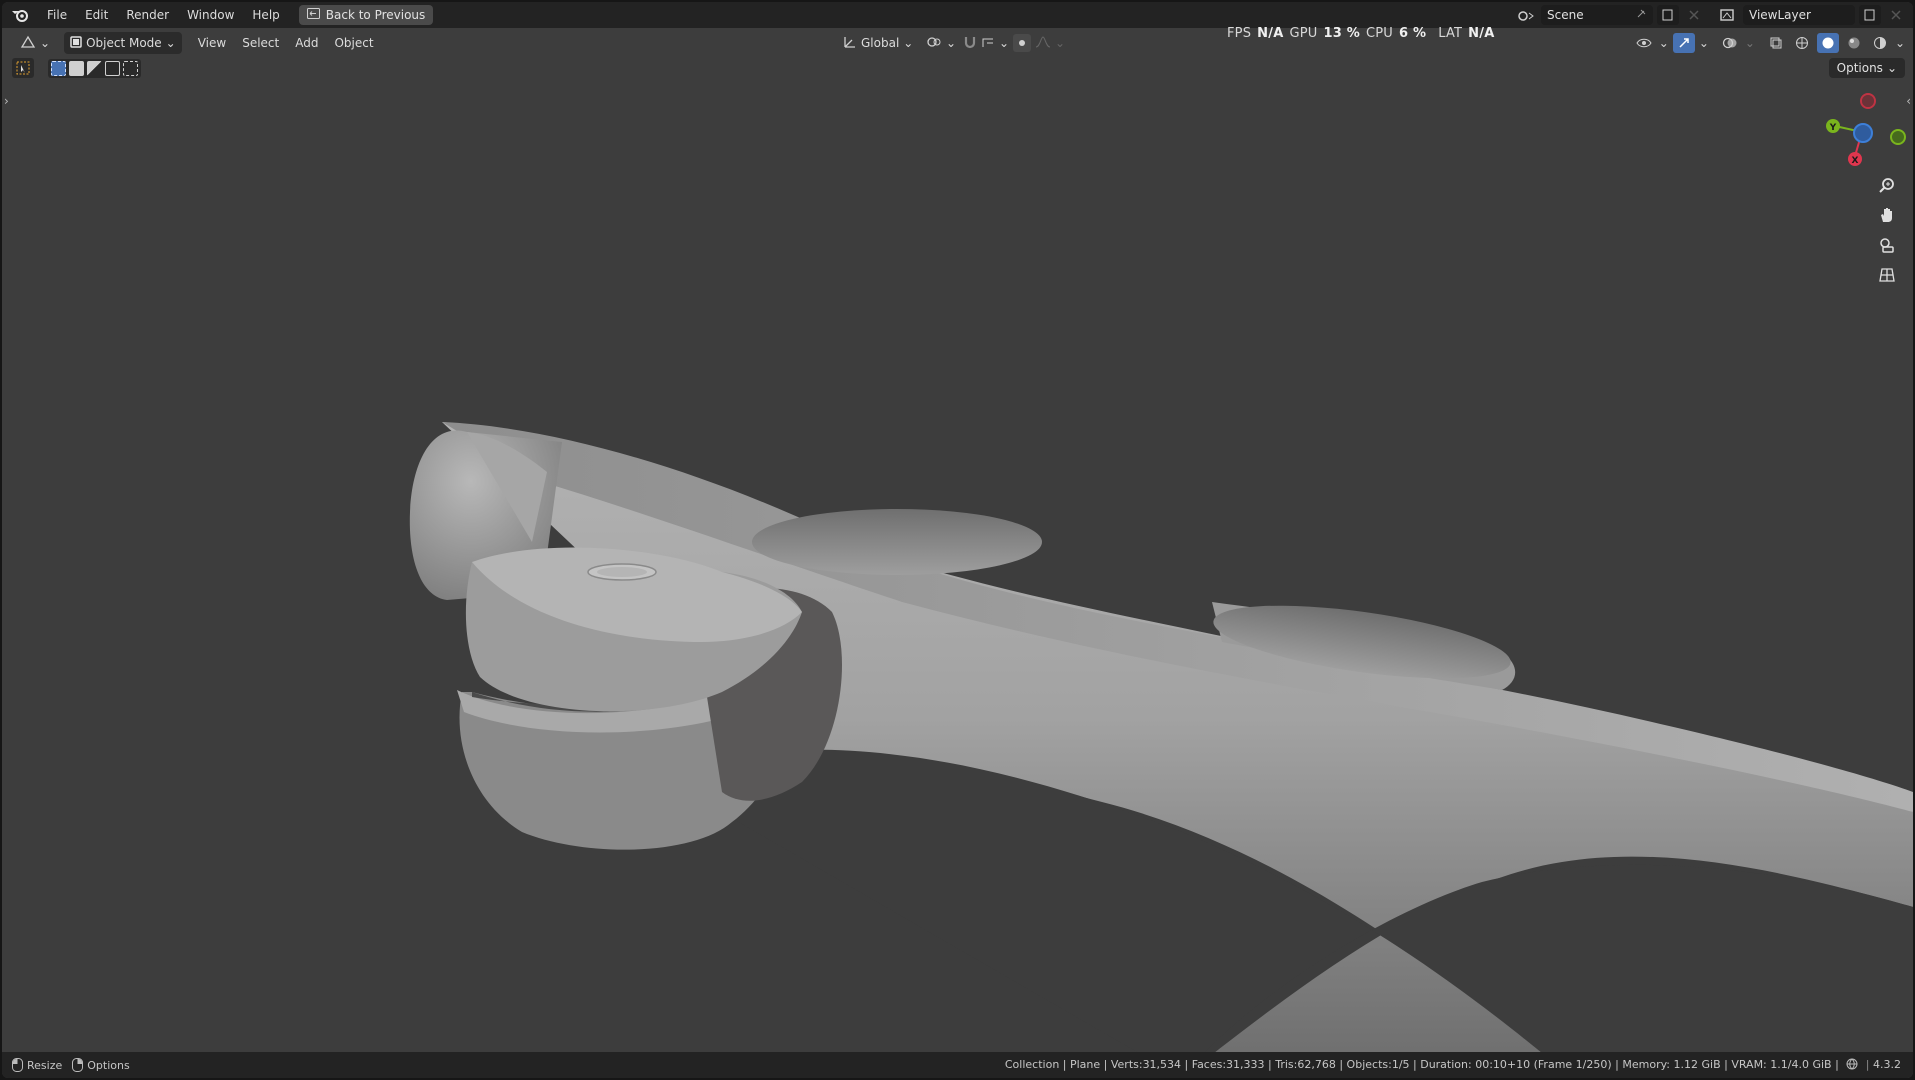  Describe the element at coordinates (112, 68) in the screenshot. I see `select-difference-icon` at that location.